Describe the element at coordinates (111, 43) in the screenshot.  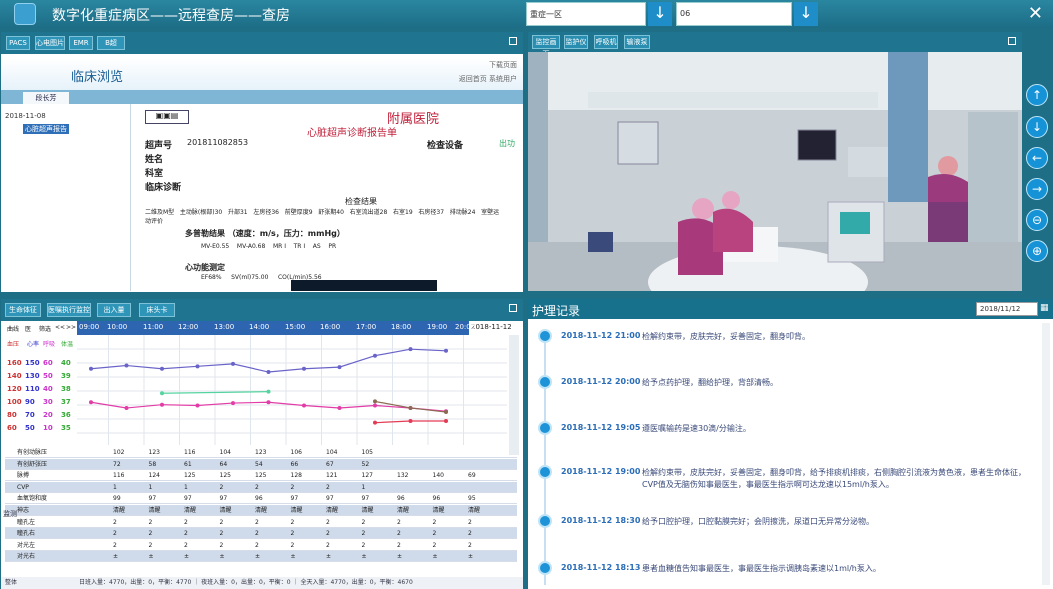
I see `ultrasound-button: B超` at that location.